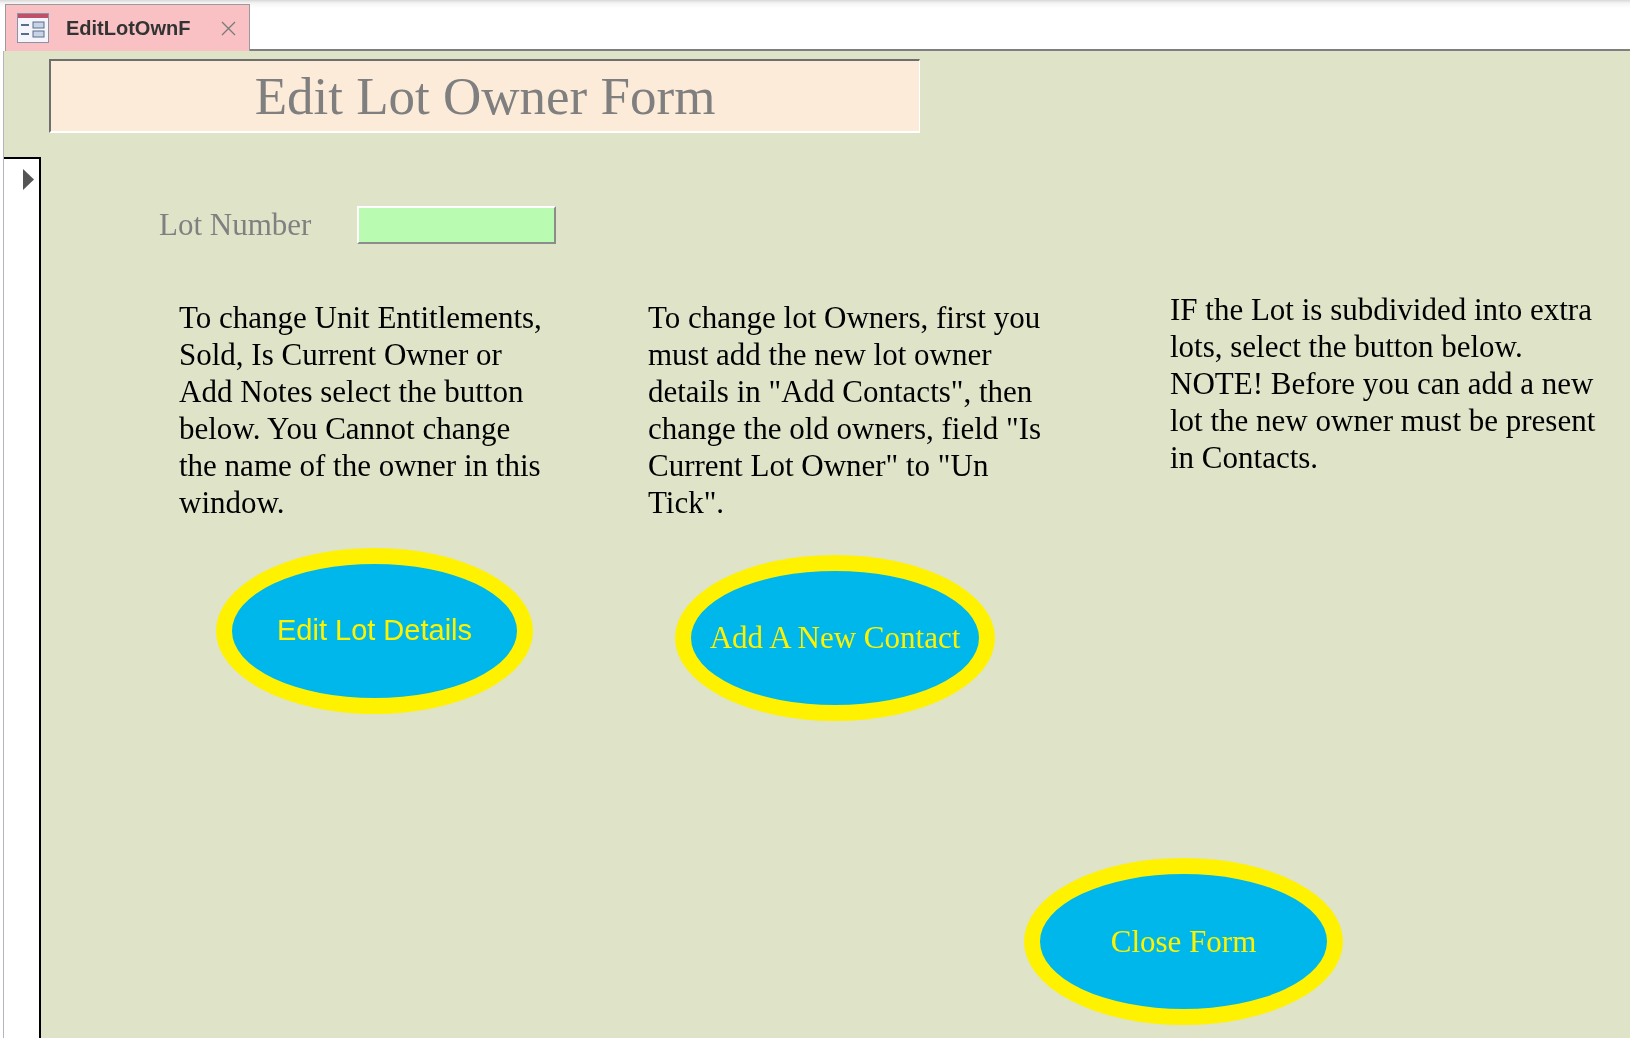  What do you see at coordinates (456, 225) in the screenshot?
I see `lot-number-field` at bounding box center [456, 225].